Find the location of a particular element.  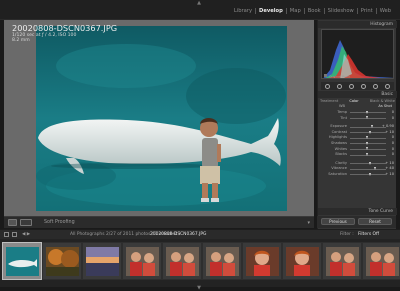

previous-button: Previous is located at coordinates (338, 221).